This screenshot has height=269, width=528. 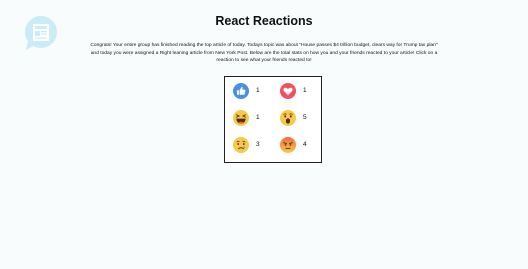 I want to click on like-icon, so click(x=241, y=91).